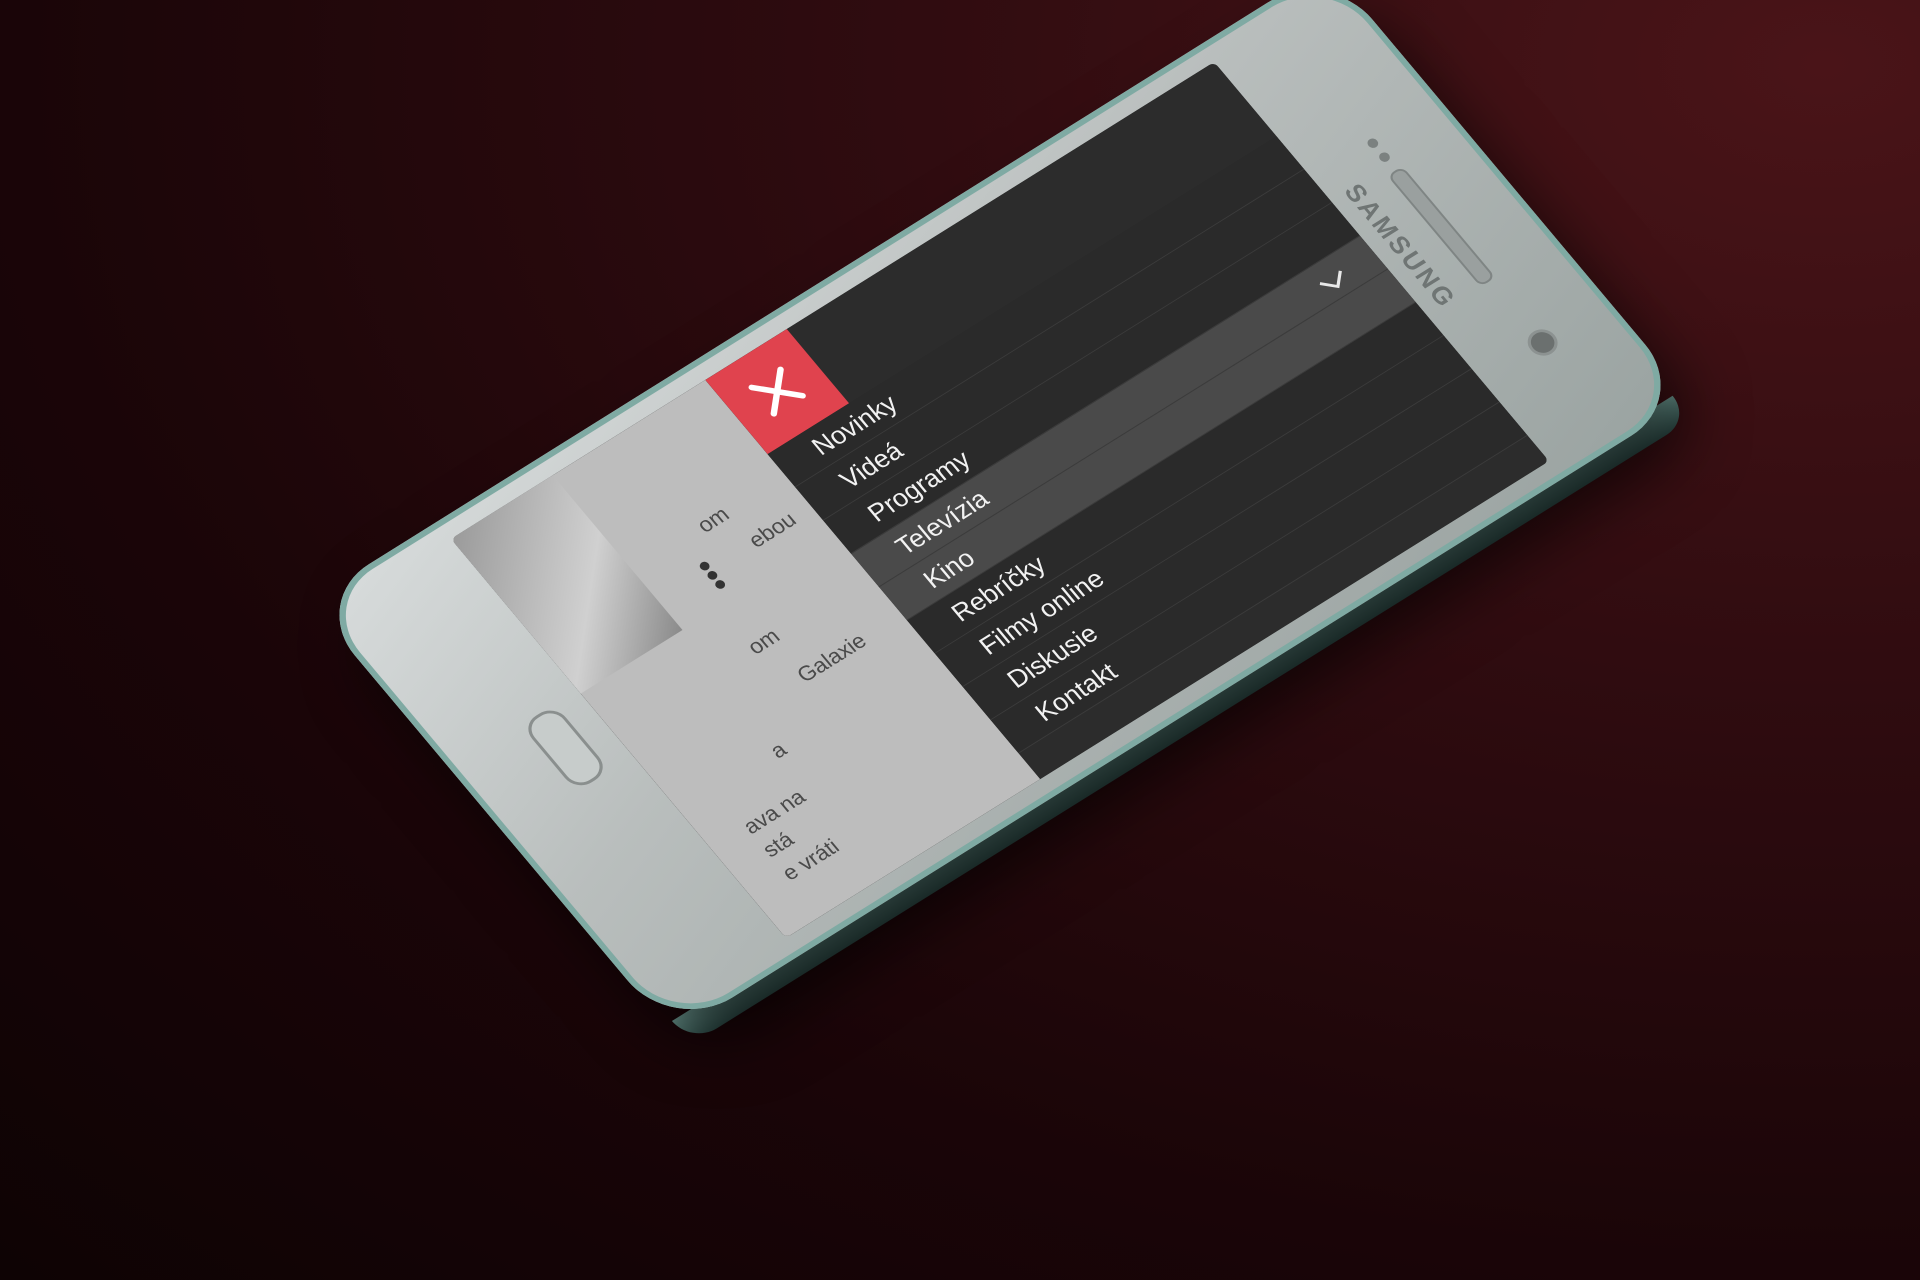 The image size is (1920, 1280). I want to click on bg-text: ebou, so click(772, 530).